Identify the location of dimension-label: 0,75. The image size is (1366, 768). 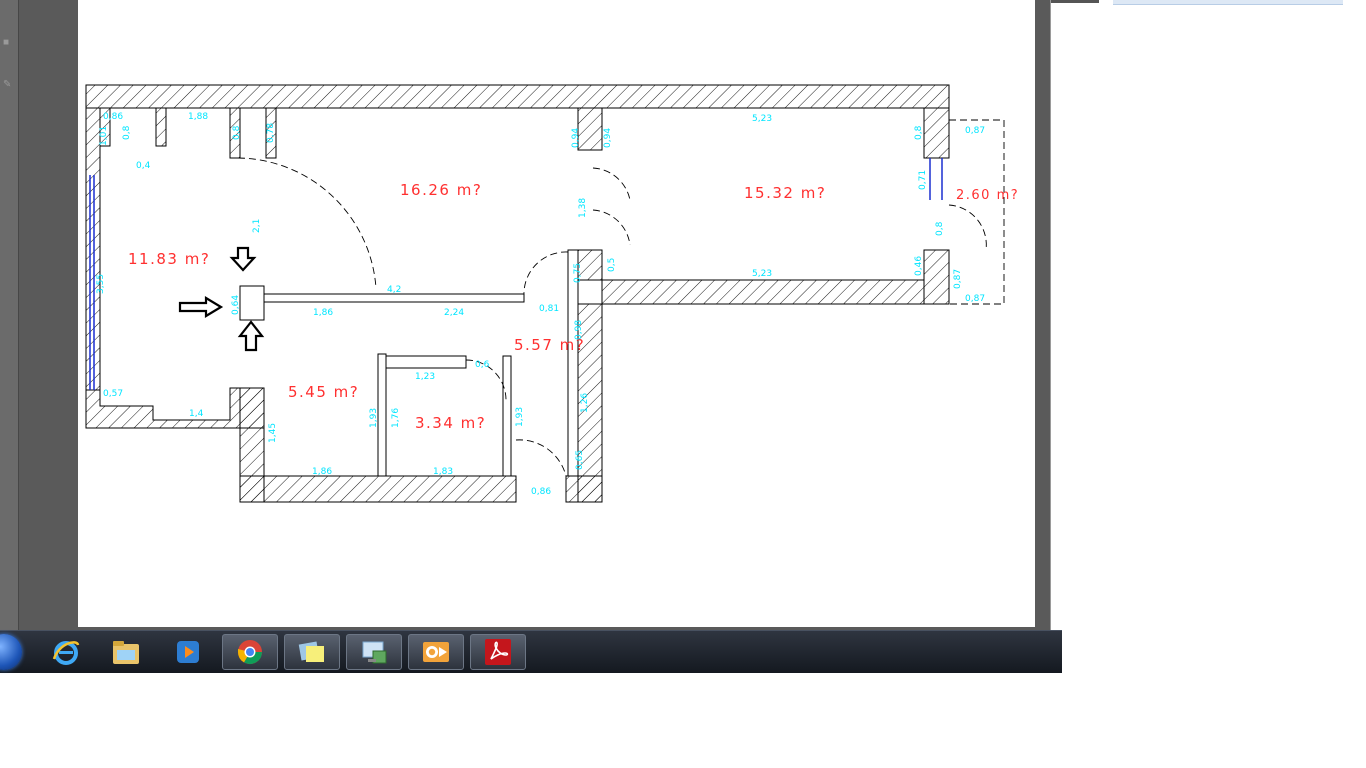
(578, 273).